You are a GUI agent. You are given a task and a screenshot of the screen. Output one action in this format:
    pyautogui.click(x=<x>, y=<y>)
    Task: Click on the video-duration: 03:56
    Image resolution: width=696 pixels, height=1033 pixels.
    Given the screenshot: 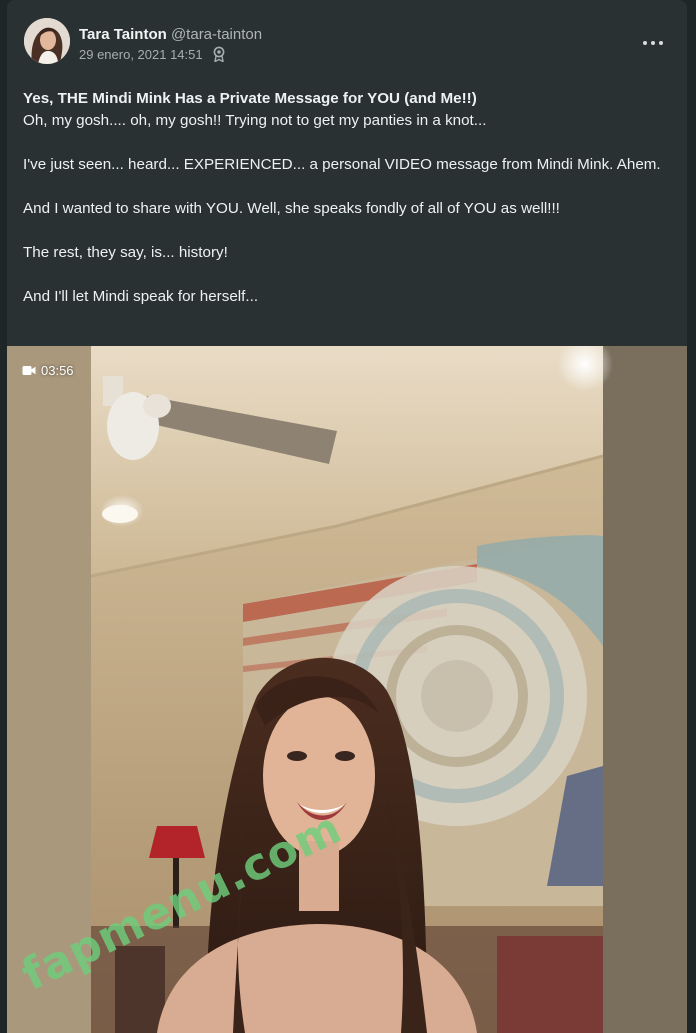 What is the action you would take?
    pyautogui.click(x=48, y=370)
    